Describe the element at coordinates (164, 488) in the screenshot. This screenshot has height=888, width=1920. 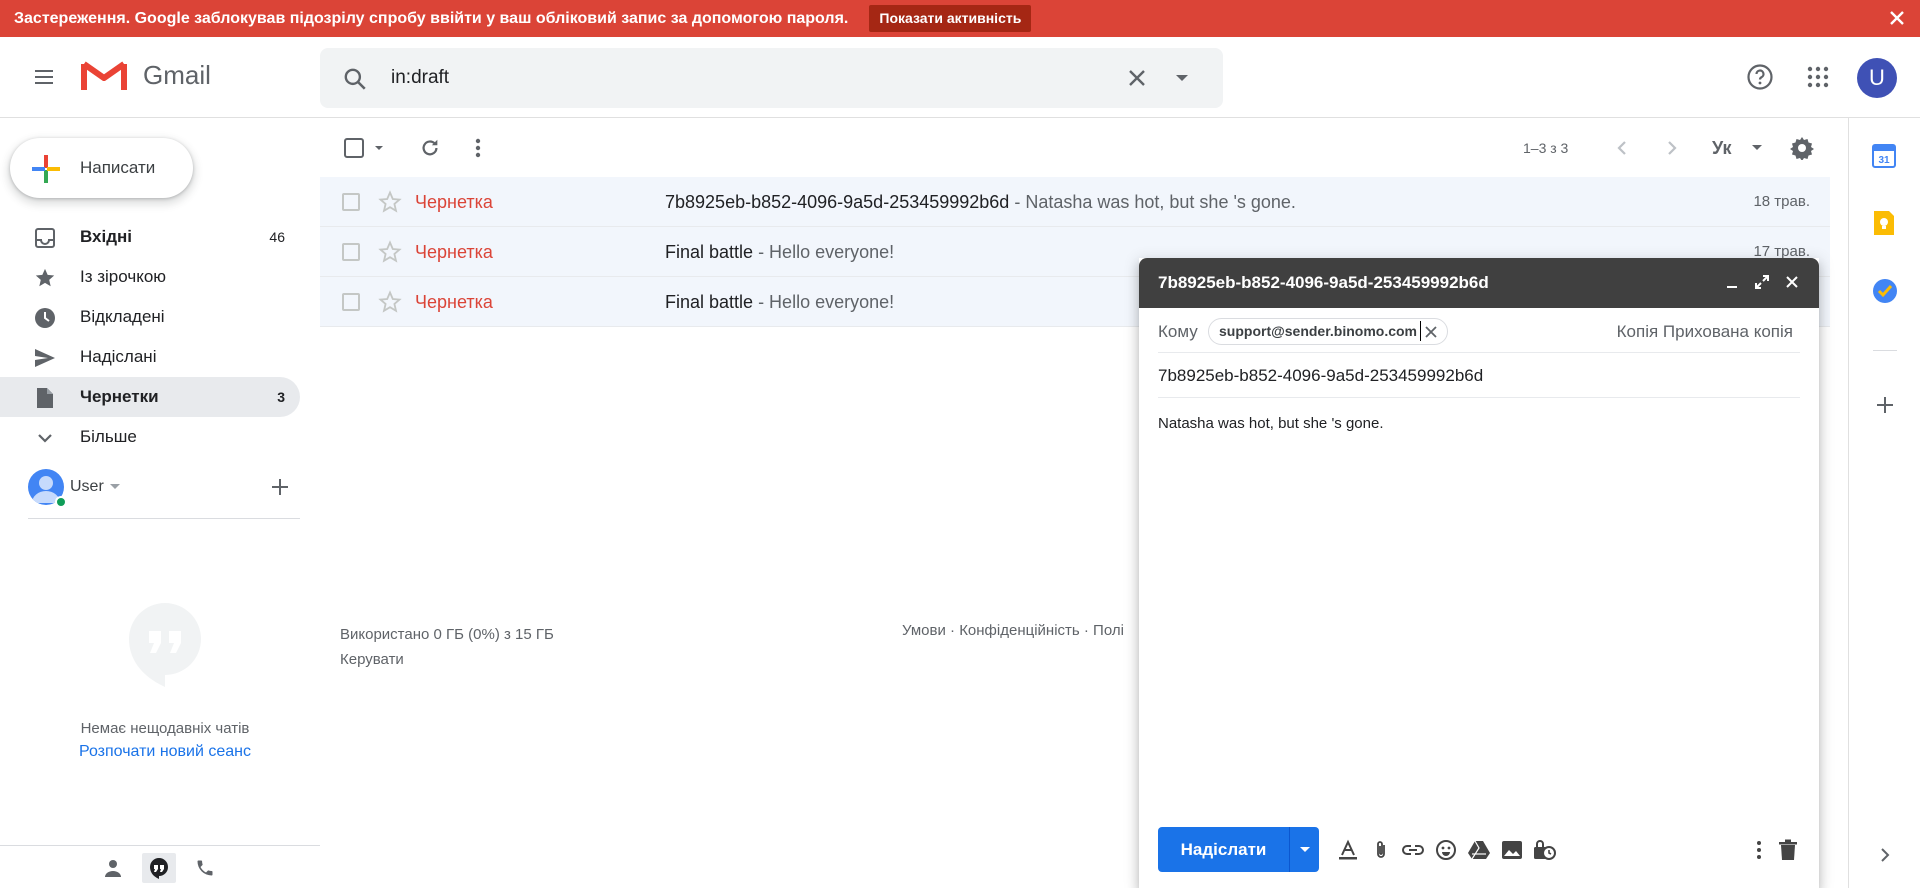
I see `hangouts-user: User` at that location.